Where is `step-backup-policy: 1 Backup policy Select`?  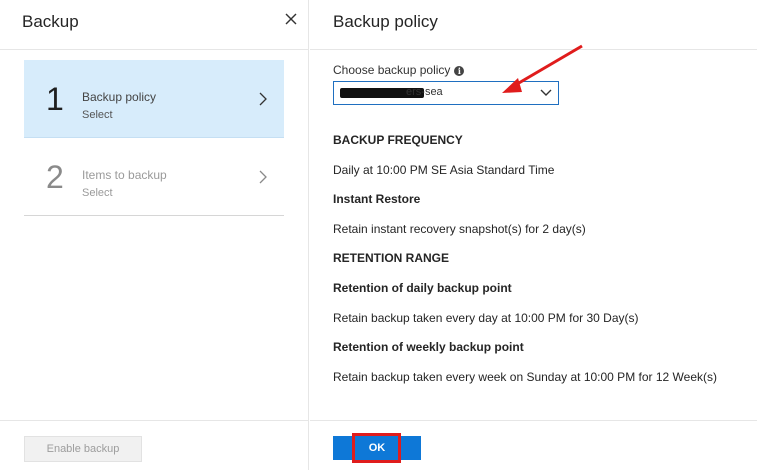 step-backup-policy: 1 Backup policy Select is located at coordinates (154, 99).